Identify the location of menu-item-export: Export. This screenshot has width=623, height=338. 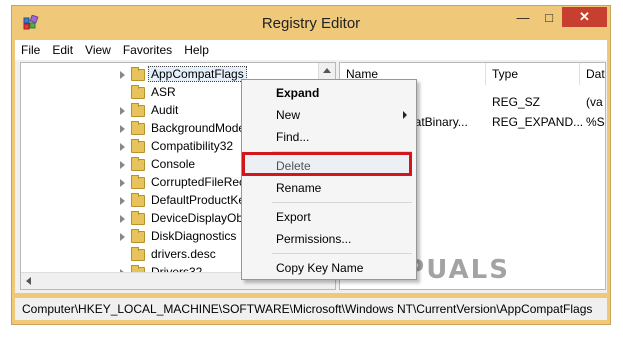
(329, 217).